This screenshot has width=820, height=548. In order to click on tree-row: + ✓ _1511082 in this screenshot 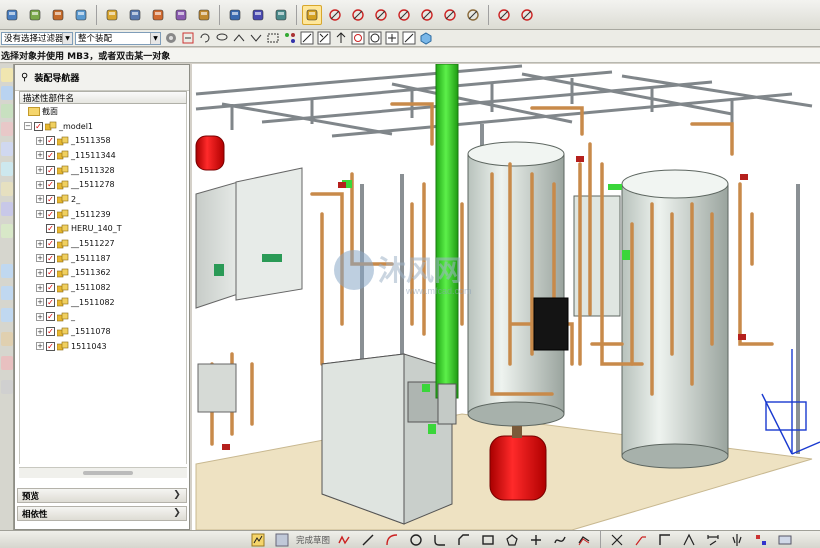, I will do `click(103, 287)`.